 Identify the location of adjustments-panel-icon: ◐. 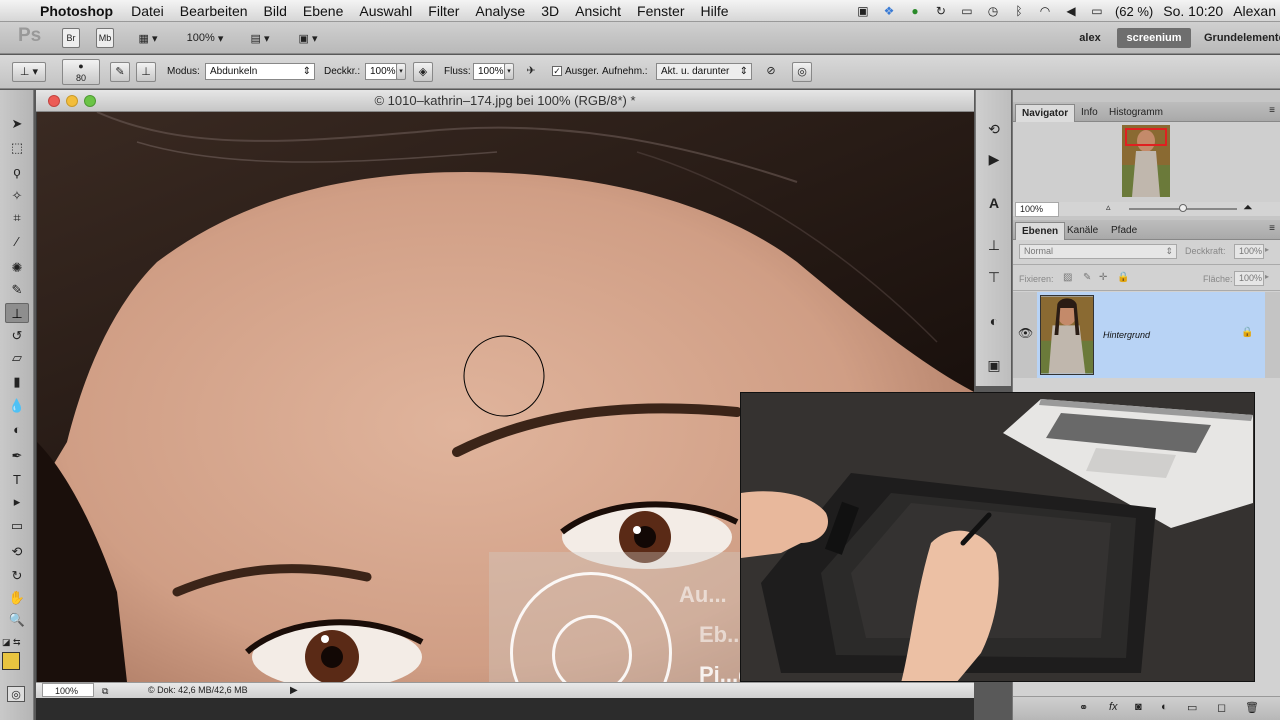
(994, 321).